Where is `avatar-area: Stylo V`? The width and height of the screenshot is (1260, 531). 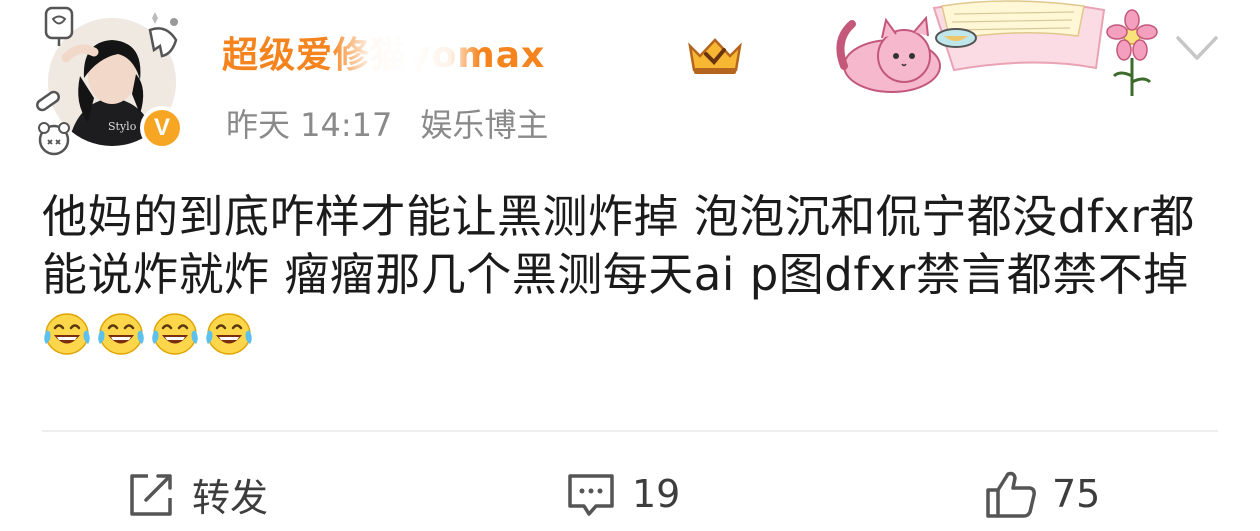 avatar-area: Stylo V is located at coordinates (111, 80).